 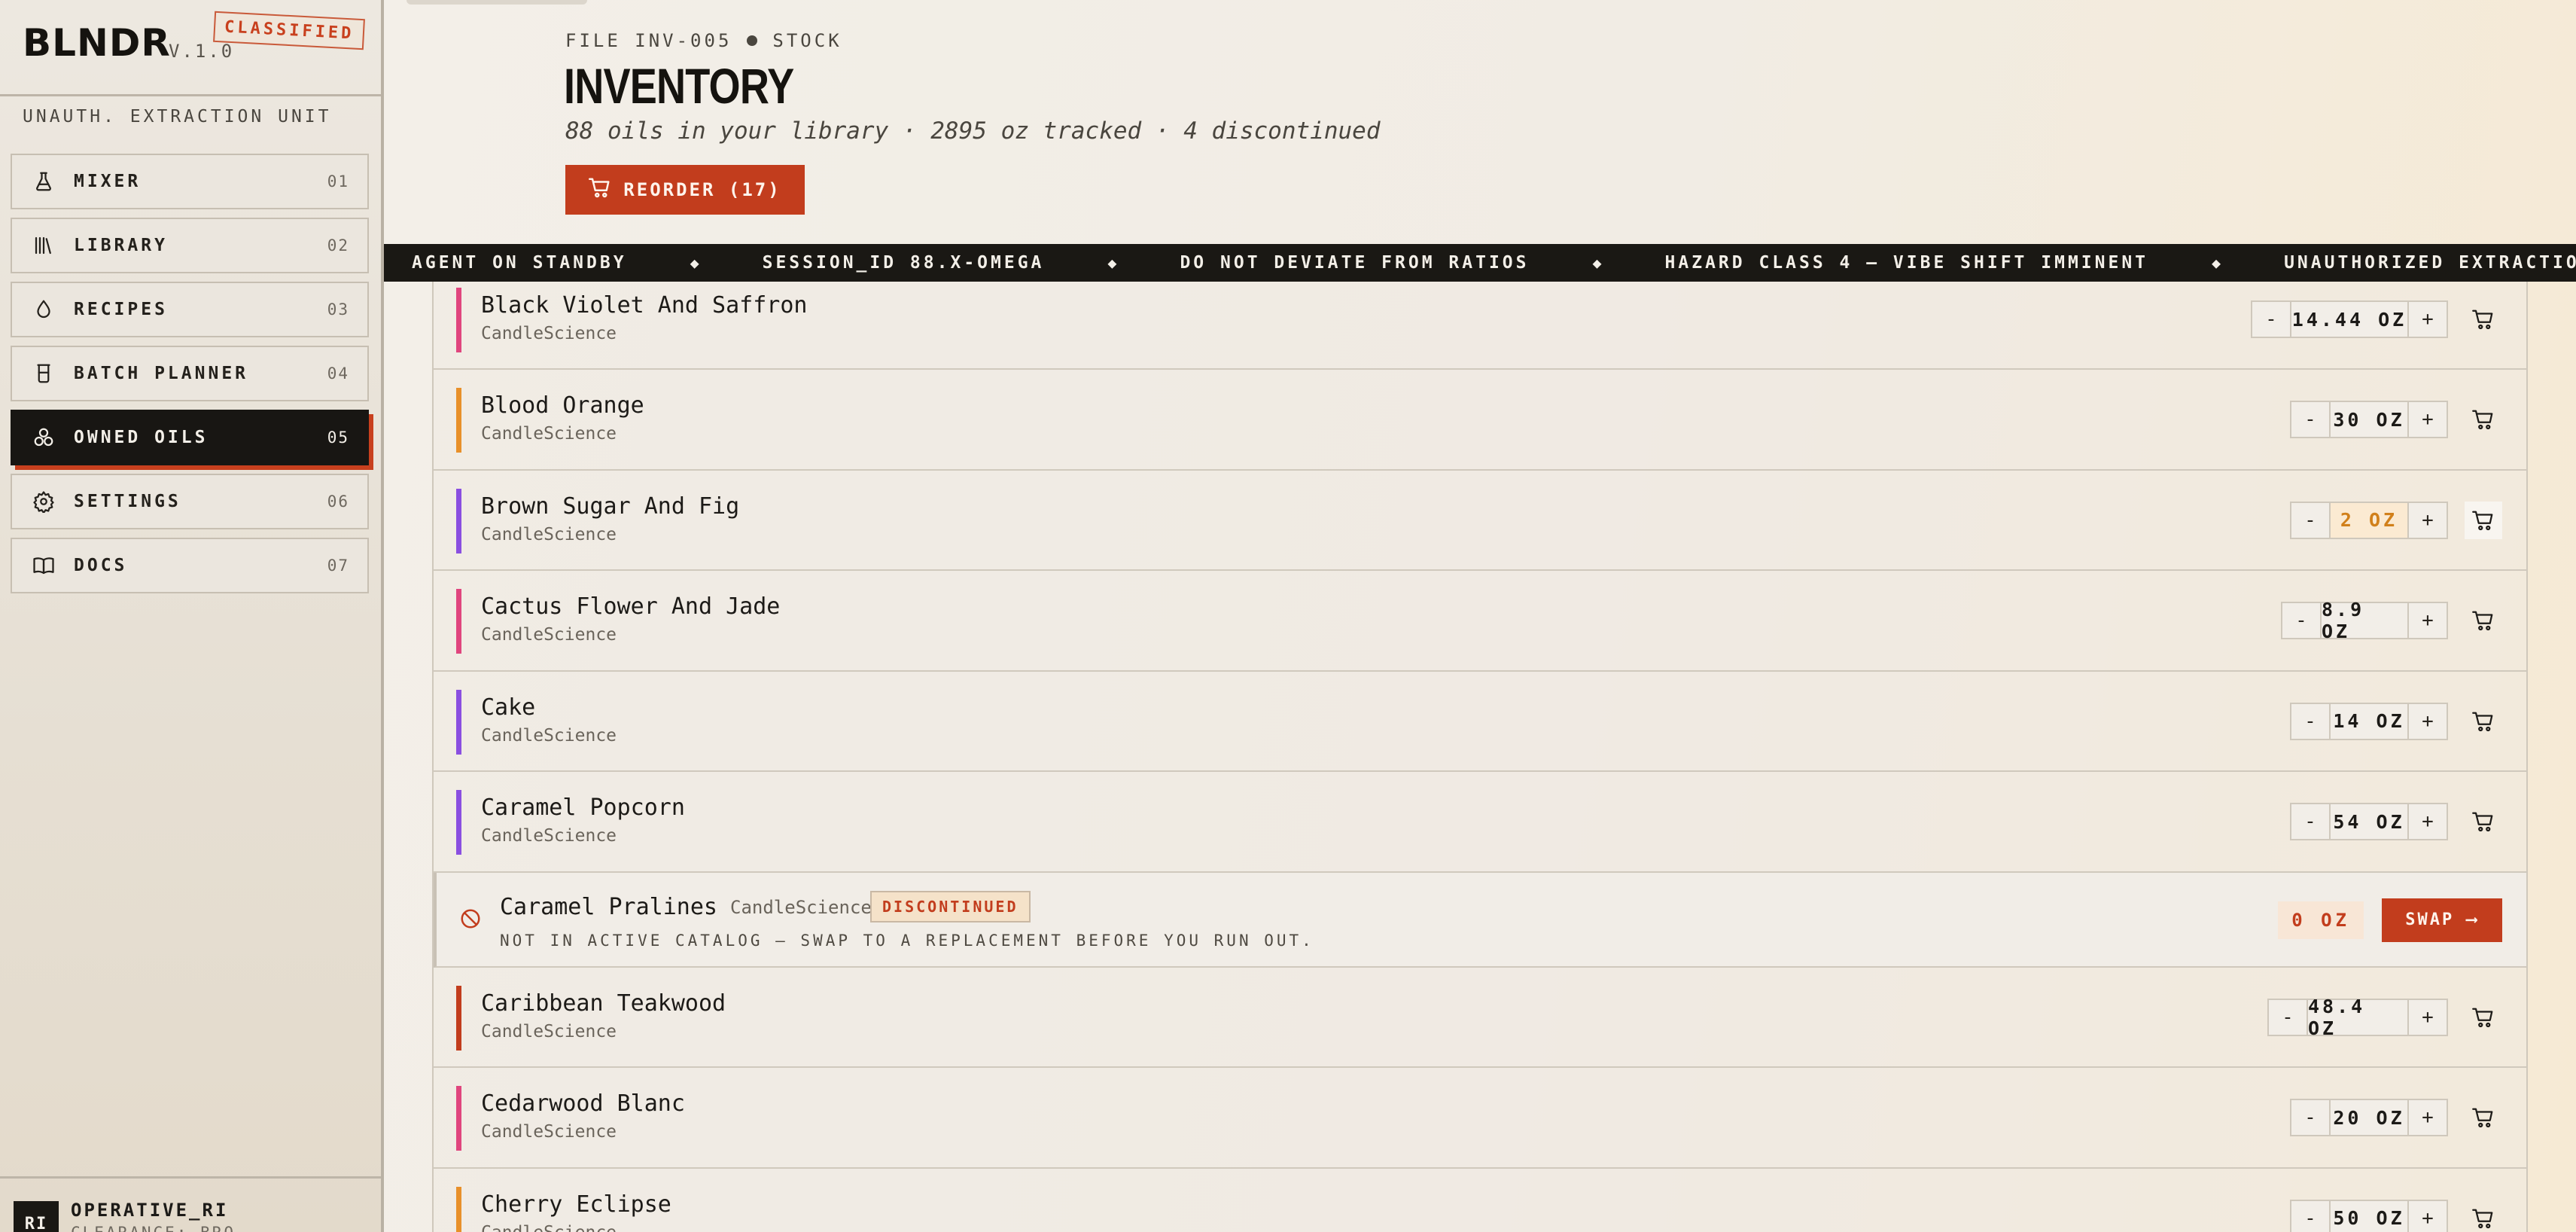 I want to click on ticker-message: SESSION_ID 88.X-OMEGA, so click(x=904, y=263).